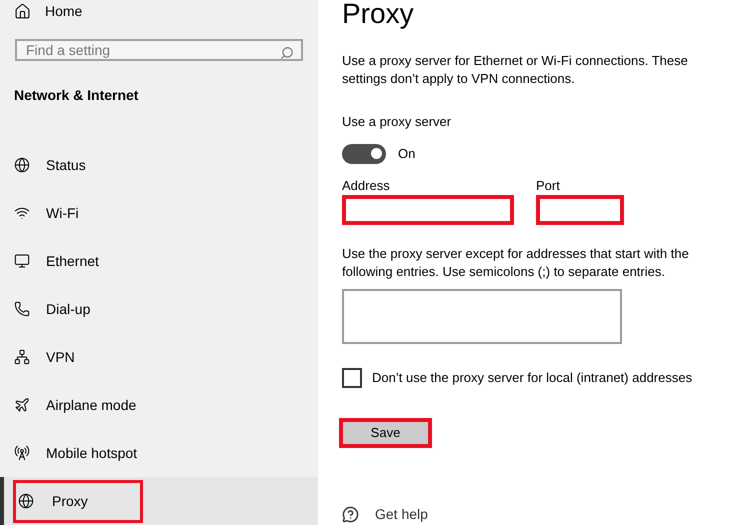 This screenshot has width=733, height=525. Describe the element at coordinates (159, 261) in the screenshot. I see `sidebar-item: Ethernet` at that location.